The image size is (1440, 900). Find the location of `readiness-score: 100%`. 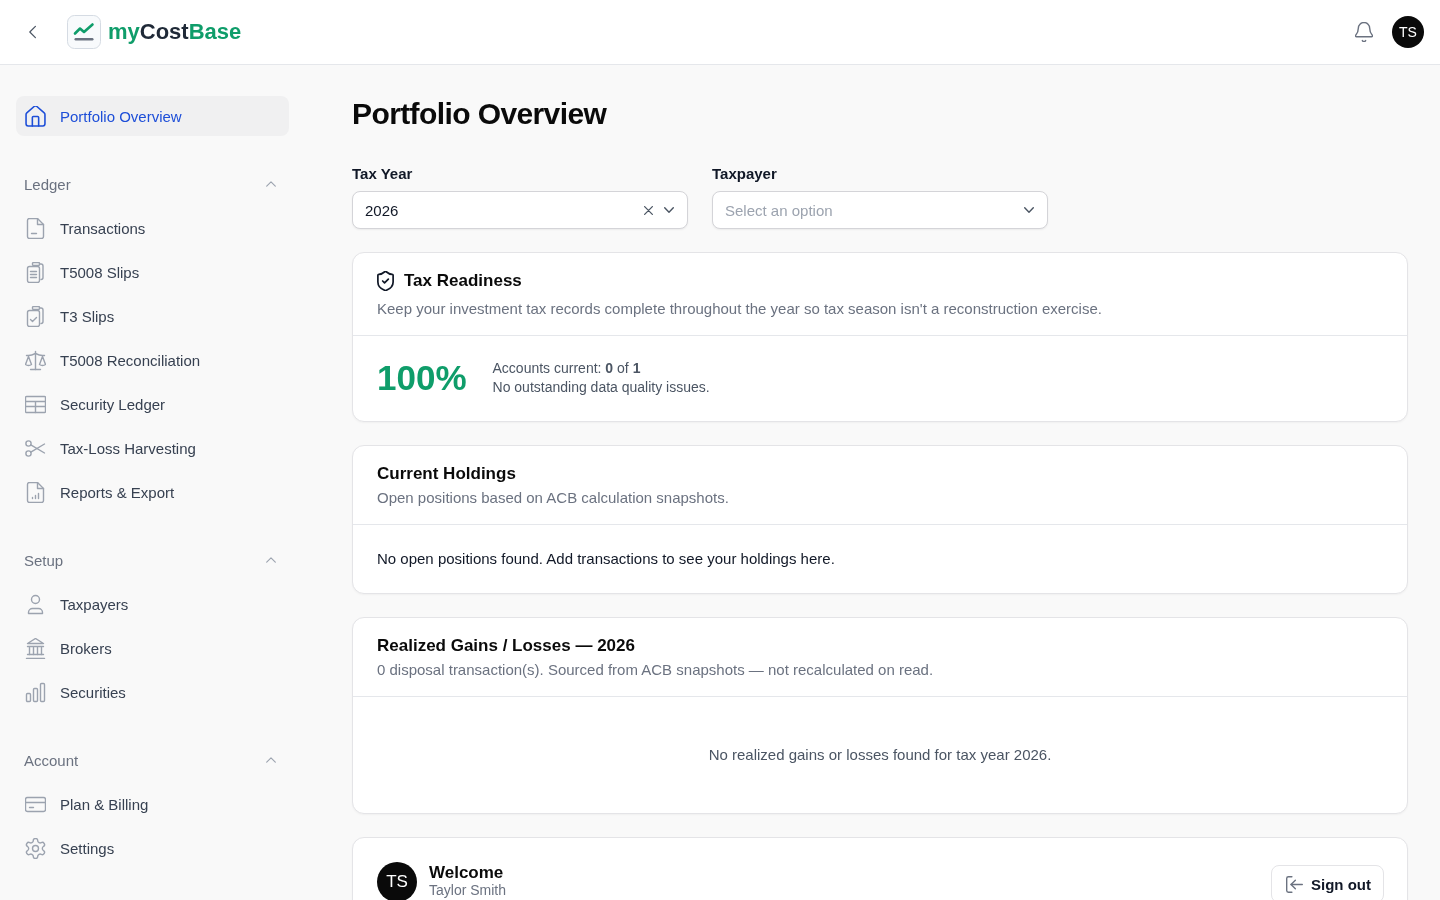

readiness-score: 100% is located at coordinates (422, 378).